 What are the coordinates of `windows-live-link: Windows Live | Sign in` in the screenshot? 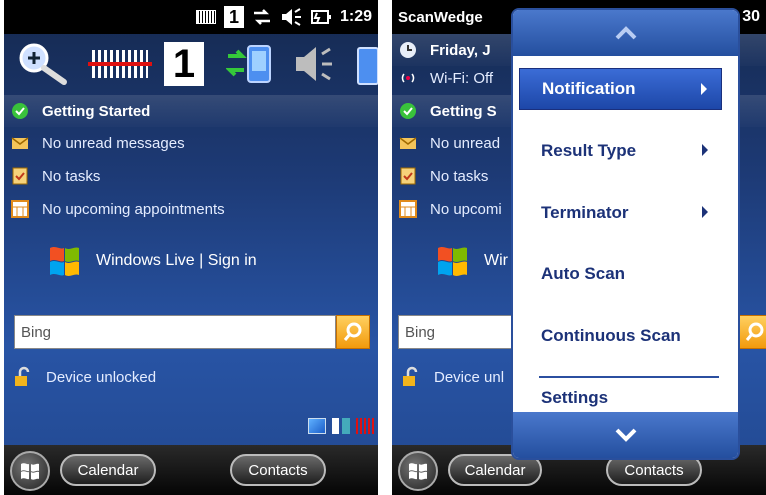 It's located at (150, 261).